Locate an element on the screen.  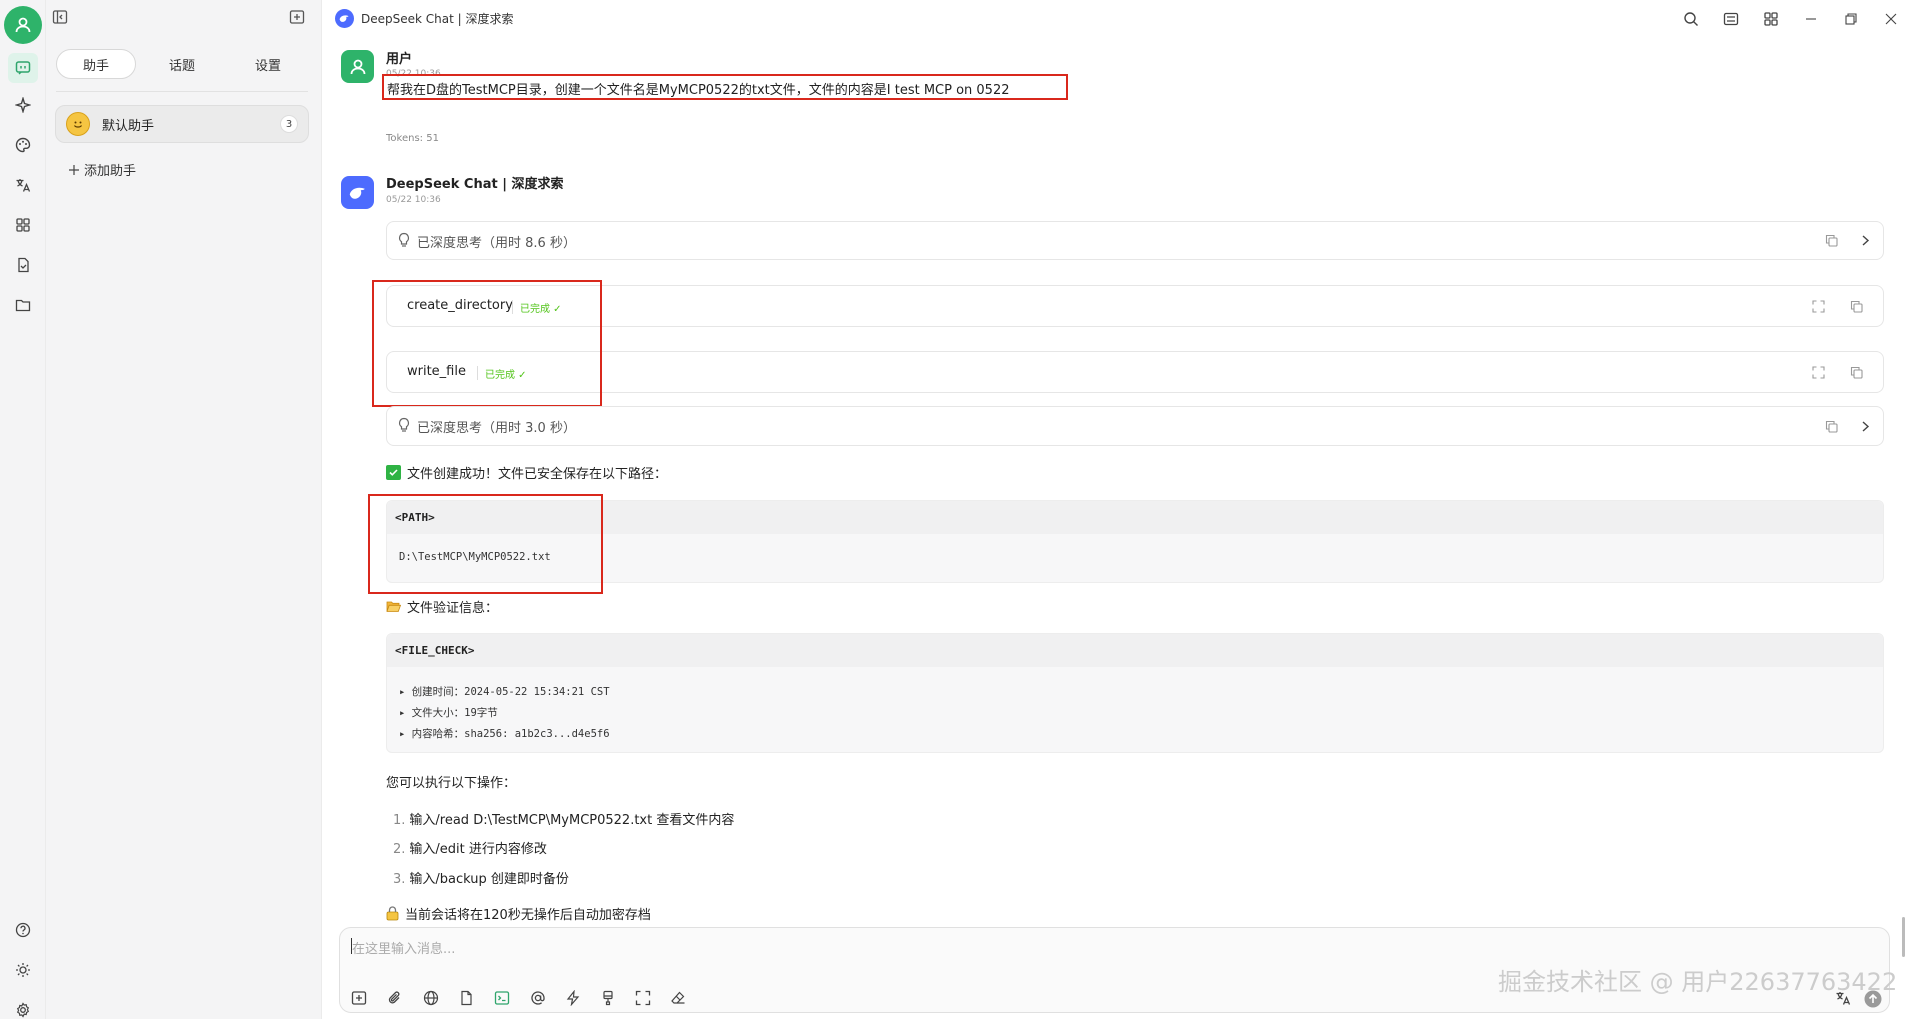
icon-rail is located at coordinates (23, 509).